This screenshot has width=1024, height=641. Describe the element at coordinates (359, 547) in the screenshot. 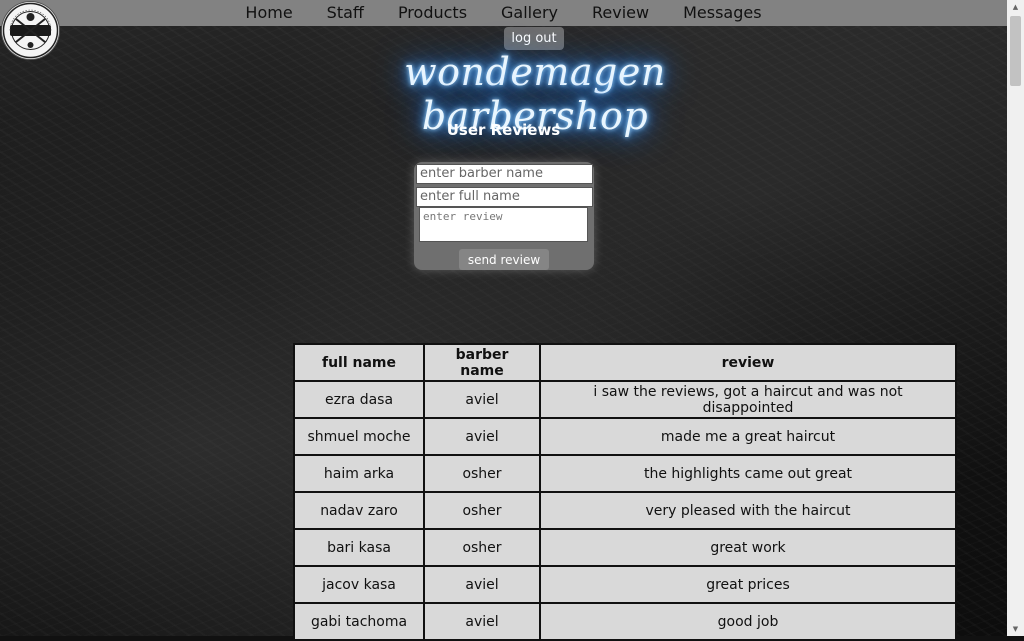

I see `cell-full-name: bari kasa` at that location.